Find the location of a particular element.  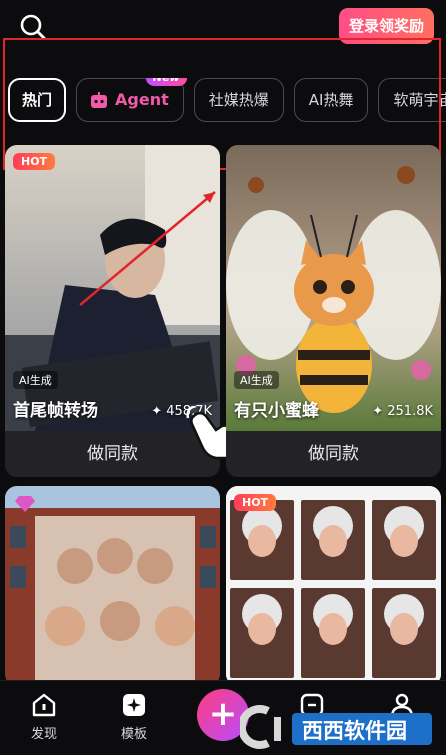

watermark-text: 西西软件园 is located at coordinates (354, 731).